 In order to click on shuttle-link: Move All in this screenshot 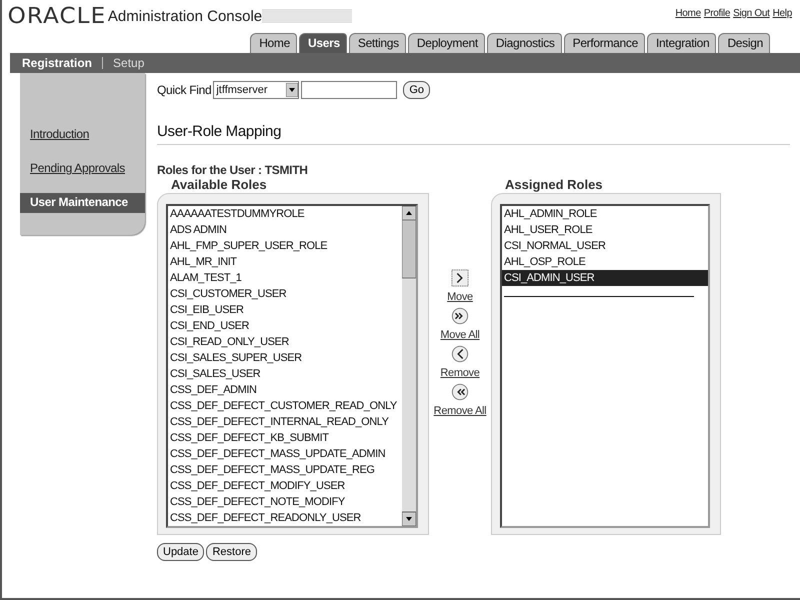, I will do `click(460, 335)`.